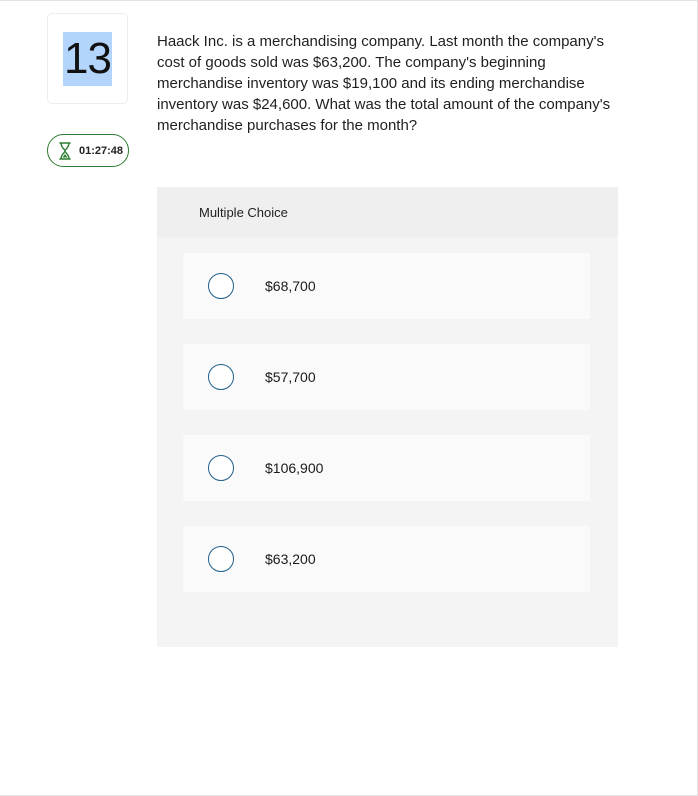  Describe the element at coordinates (294, 468) in the screenshot. I see `option-label: $106,900` at that location.